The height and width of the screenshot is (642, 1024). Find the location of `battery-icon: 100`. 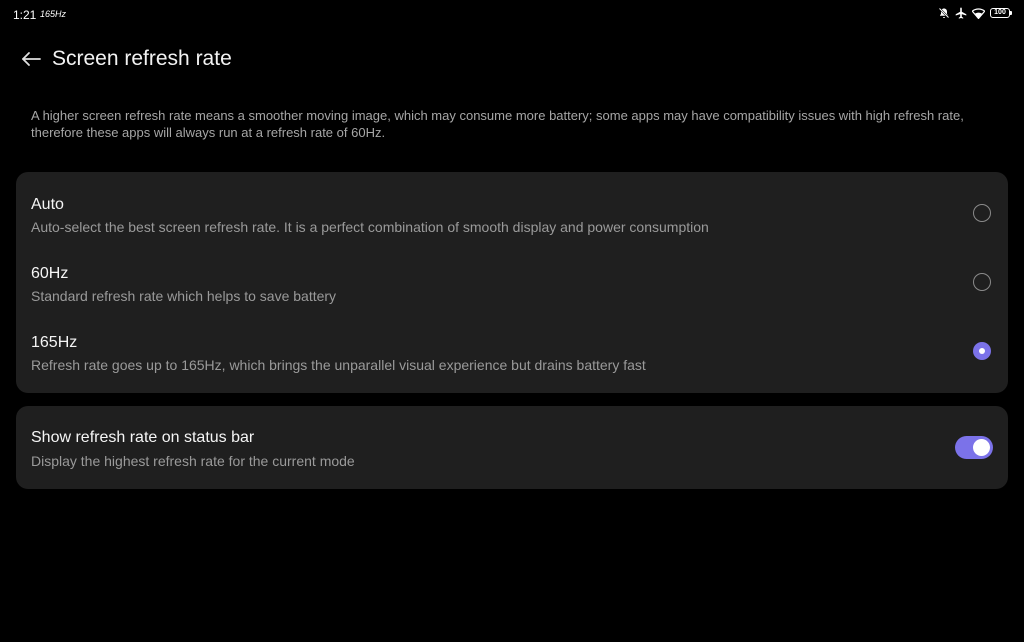

battery-icon: 100 is located at coordinates (1001, 13).